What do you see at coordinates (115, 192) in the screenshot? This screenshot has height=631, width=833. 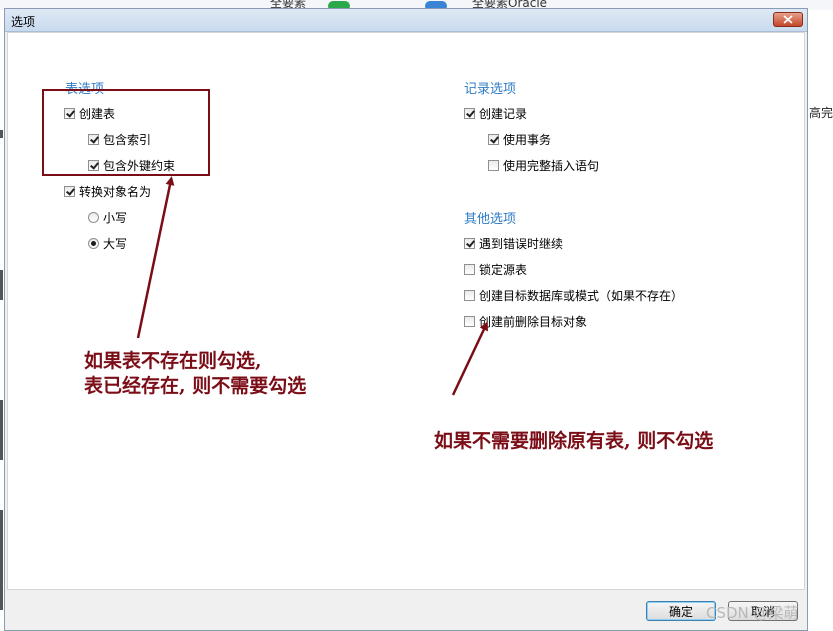 I see `convert-object-names-label: 转换对象名为` at bounding box center [115, 192].